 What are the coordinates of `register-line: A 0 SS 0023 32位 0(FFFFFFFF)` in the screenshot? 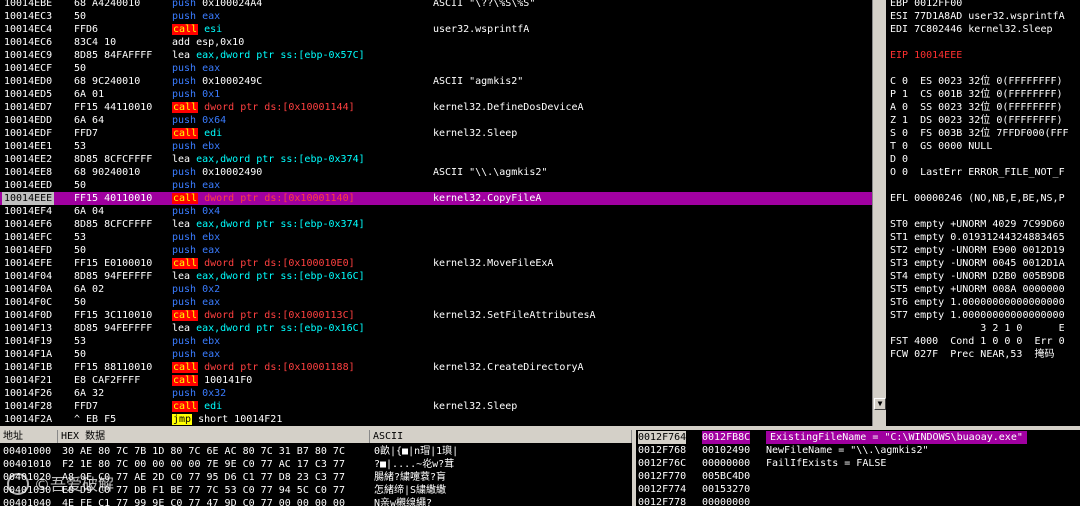 It's located at (976, 107).